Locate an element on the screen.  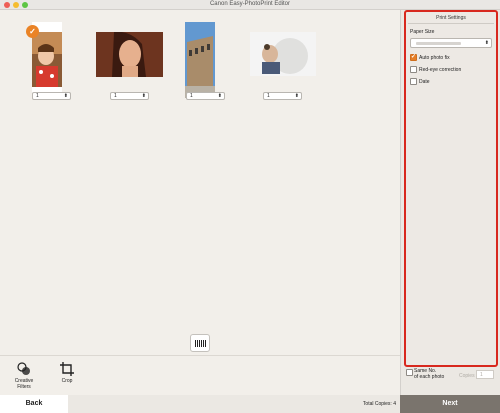
creative-filters-button: Creative Filters is located at coordinates (24, 376).